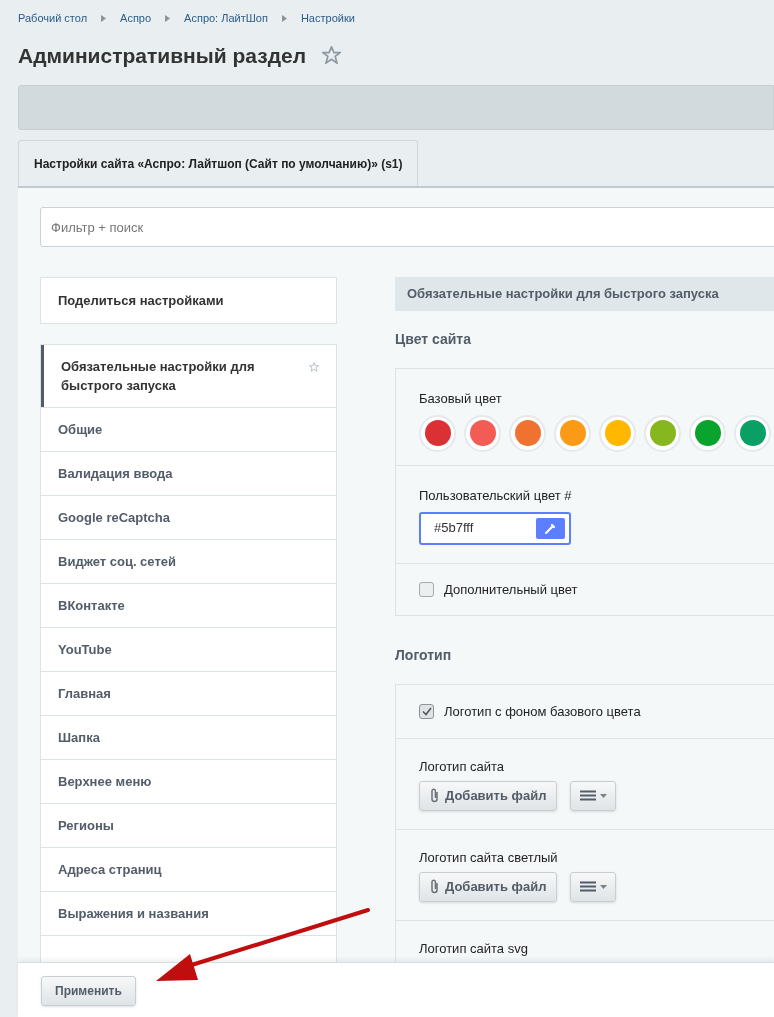  What do you see at coordinates (188, 649) in the screenshot?
I see `sidebar-item: YouTube` at bounding box center [188, 649].